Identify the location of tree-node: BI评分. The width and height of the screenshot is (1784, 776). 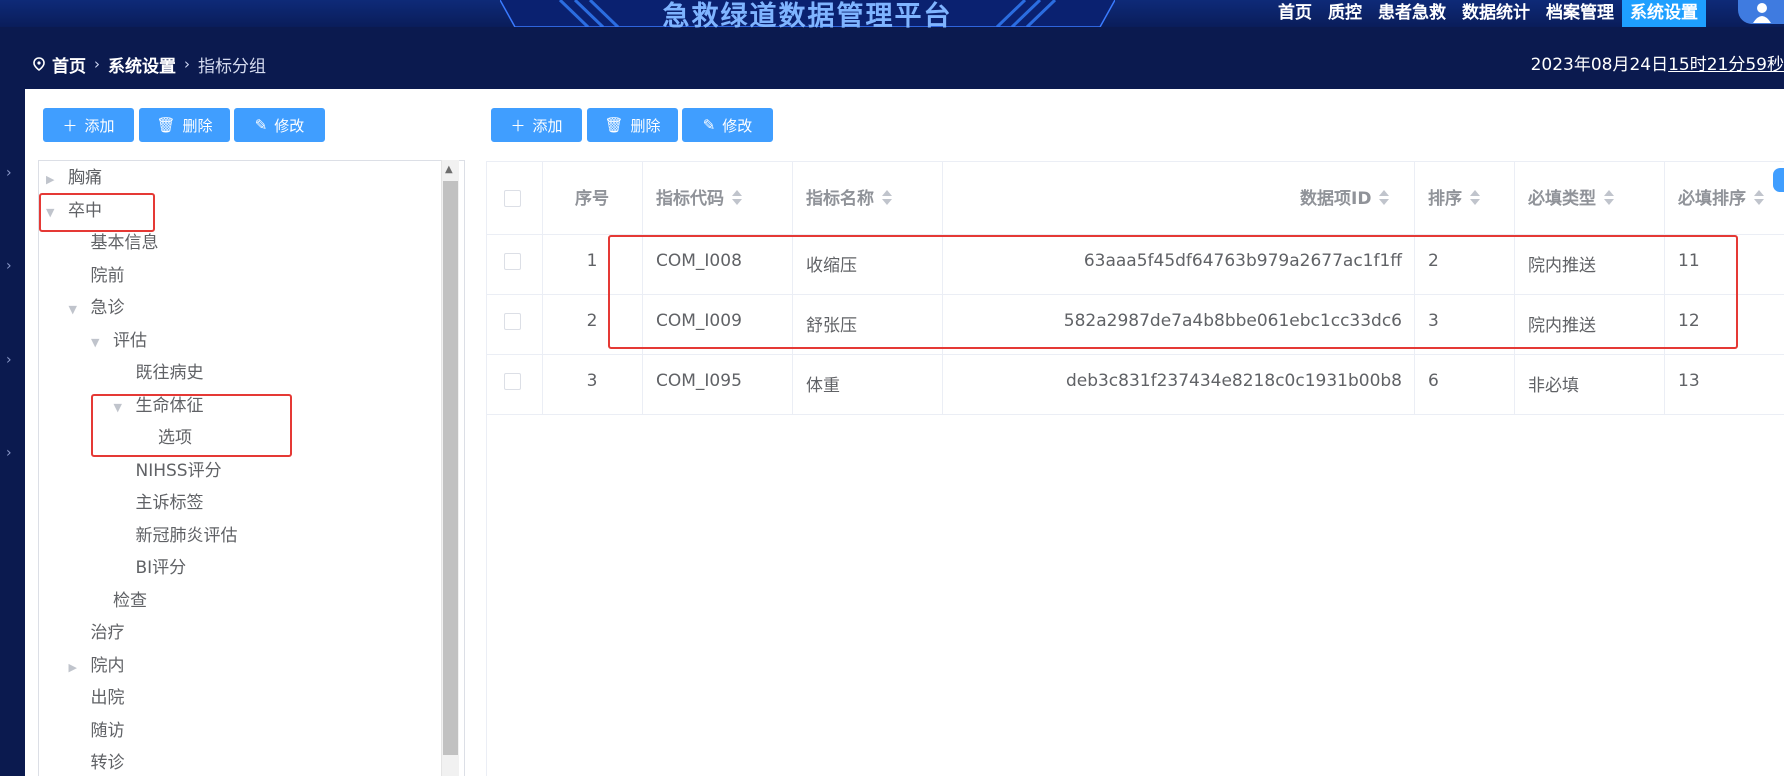
(150, 568).